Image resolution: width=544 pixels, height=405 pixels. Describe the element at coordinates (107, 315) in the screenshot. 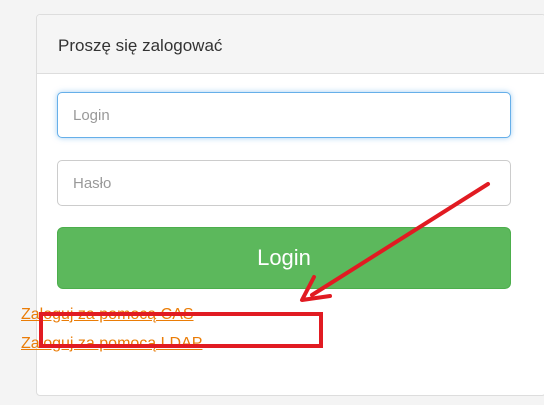

I see `cas-login-link: Zaloguj za pomocą CAS` at that location.